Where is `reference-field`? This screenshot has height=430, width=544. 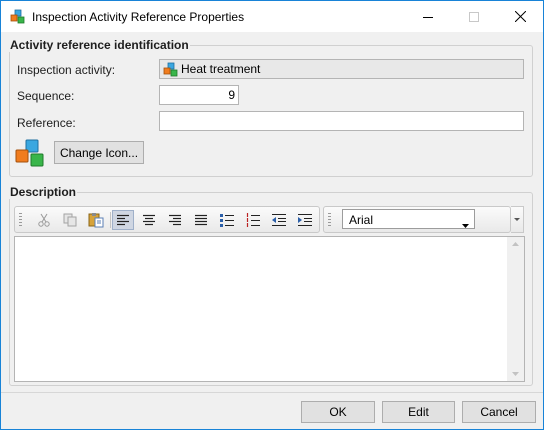
reference-field is located at coordinates (341, 121).